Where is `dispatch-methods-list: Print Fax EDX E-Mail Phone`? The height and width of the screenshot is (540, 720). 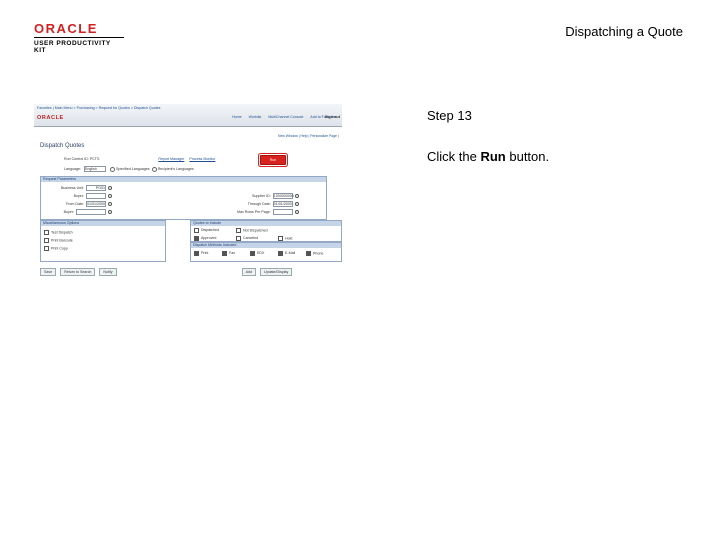
dispatch-methods-list: Print Fax EDX E-Mail Phone is located at coordinates (258, 255).